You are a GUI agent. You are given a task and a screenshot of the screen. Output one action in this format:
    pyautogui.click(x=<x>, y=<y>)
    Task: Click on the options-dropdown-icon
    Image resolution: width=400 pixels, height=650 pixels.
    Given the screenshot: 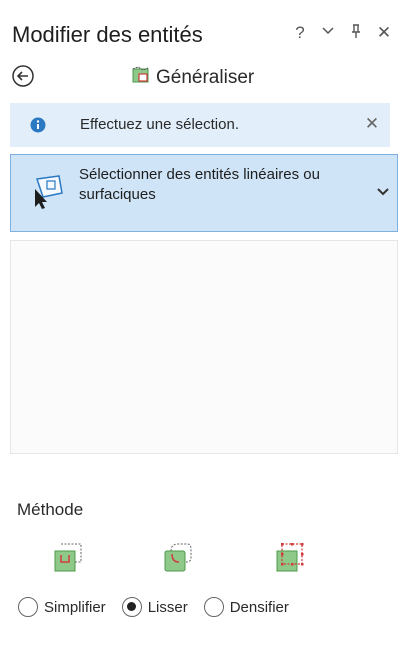 What is the action you would take?
    pyautogui.click(x=328, y=33)
    